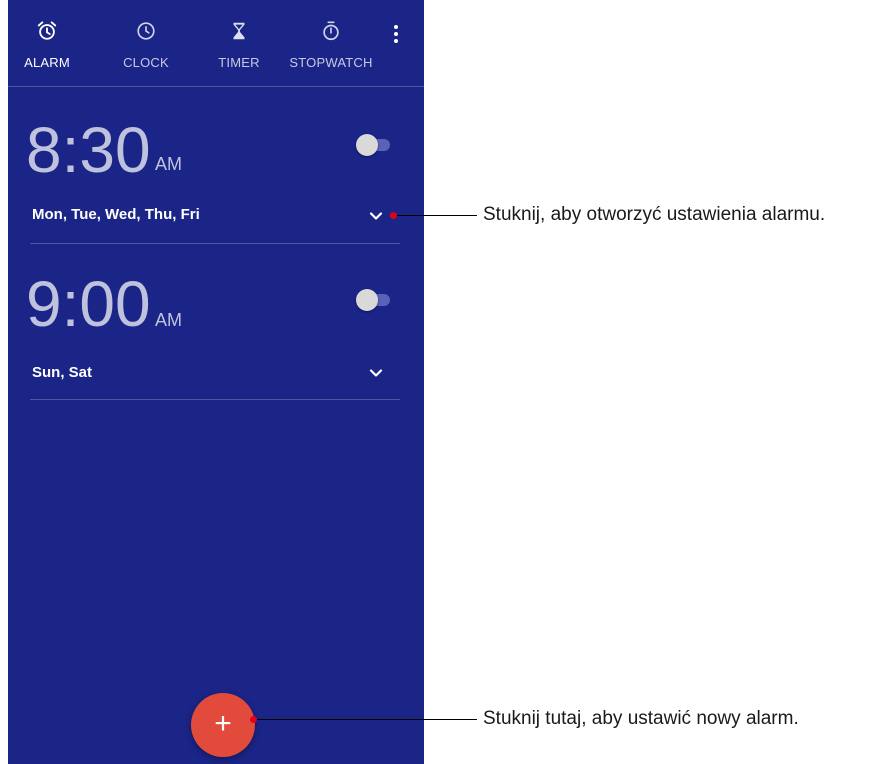 This screenshot has height=764, width=892. Describe the element at coordinates (396, 36) in the screenshot. I see `more-options-icon` at that location.